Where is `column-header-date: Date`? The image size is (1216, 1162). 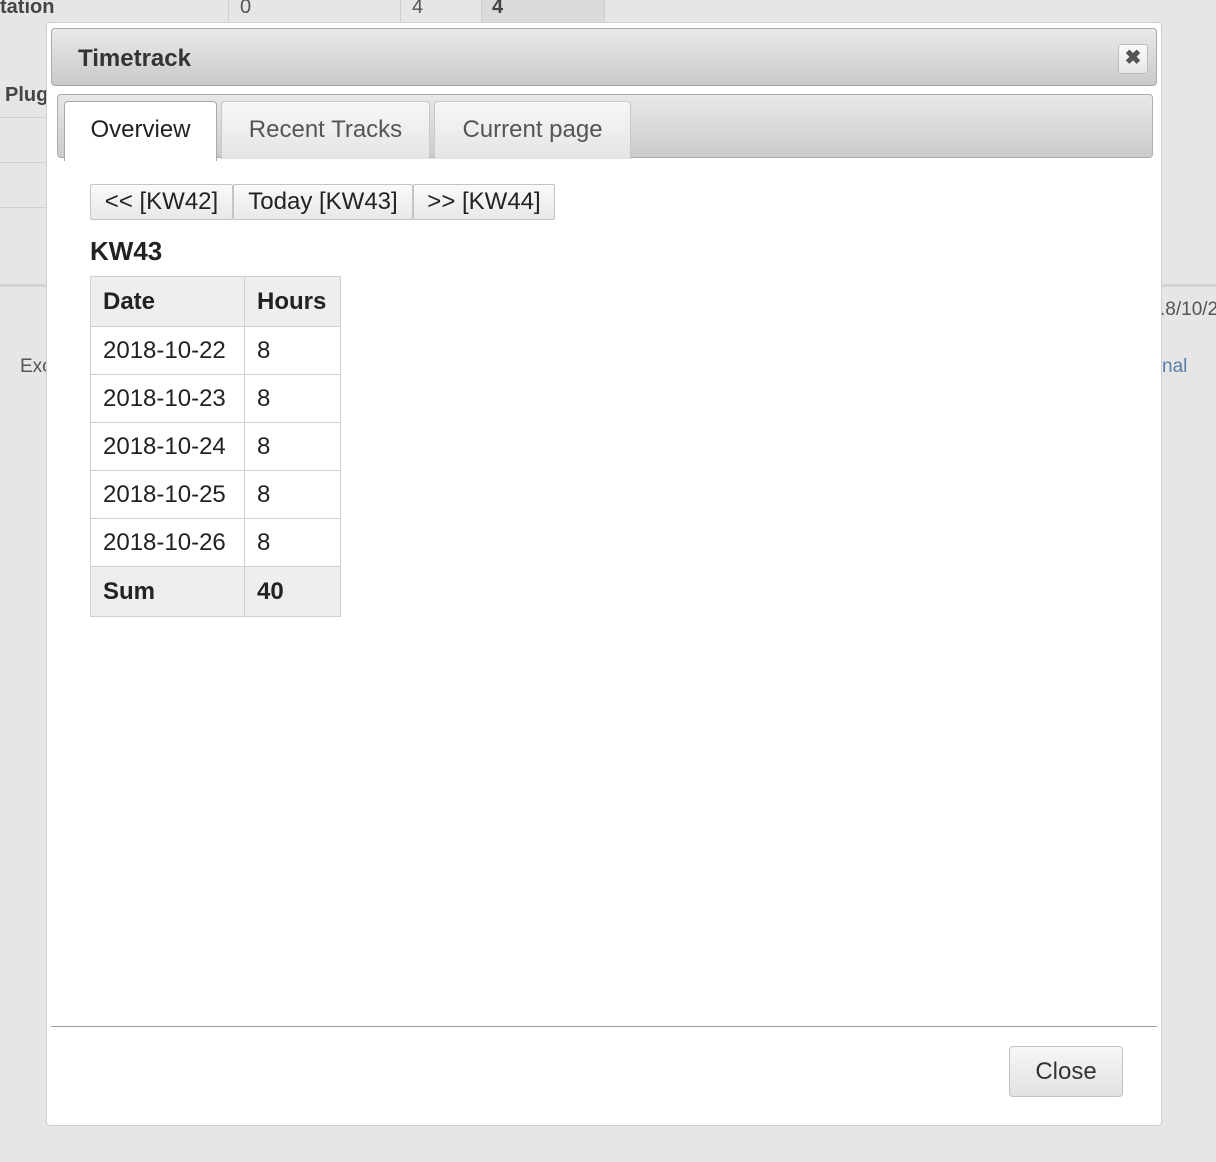 column-header-date: Date is located at coordinates (167, 301).